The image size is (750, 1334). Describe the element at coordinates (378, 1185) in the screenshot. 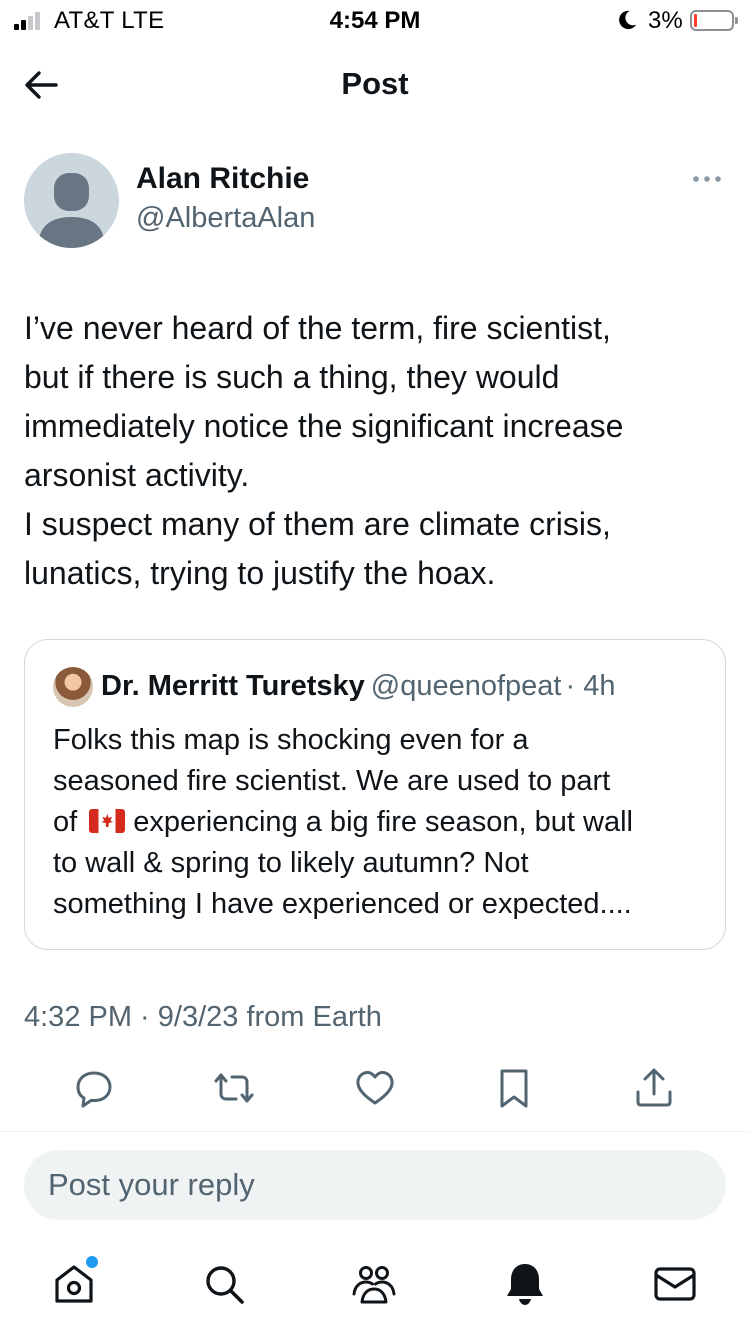

I see `reply-input` at that location.